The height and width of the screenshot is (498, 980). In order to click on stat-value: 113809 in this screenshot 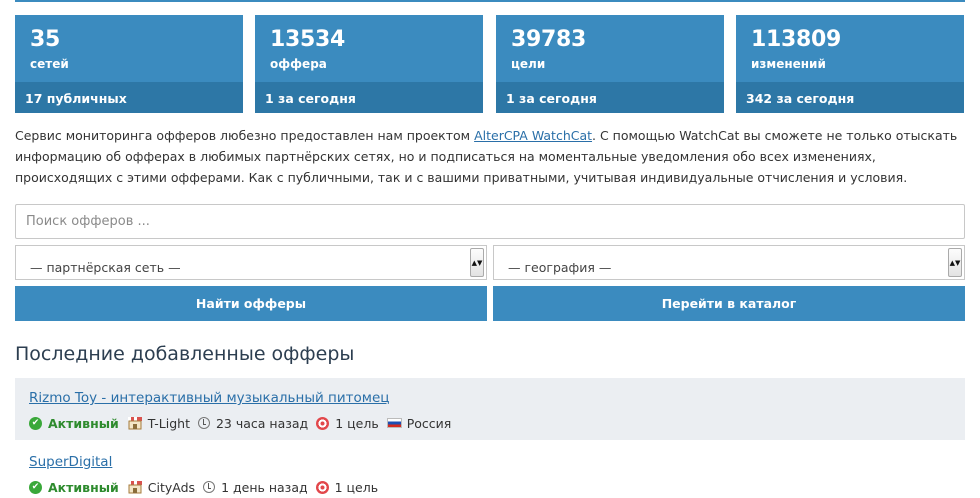, I will do `click(796, 39)`.